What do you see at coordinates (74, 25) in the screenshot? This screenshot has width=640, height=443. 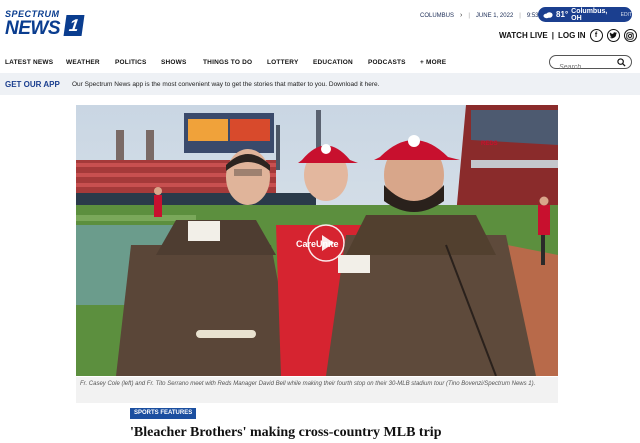 I see `logo-badge: 1` at bounding box center [74, 25].